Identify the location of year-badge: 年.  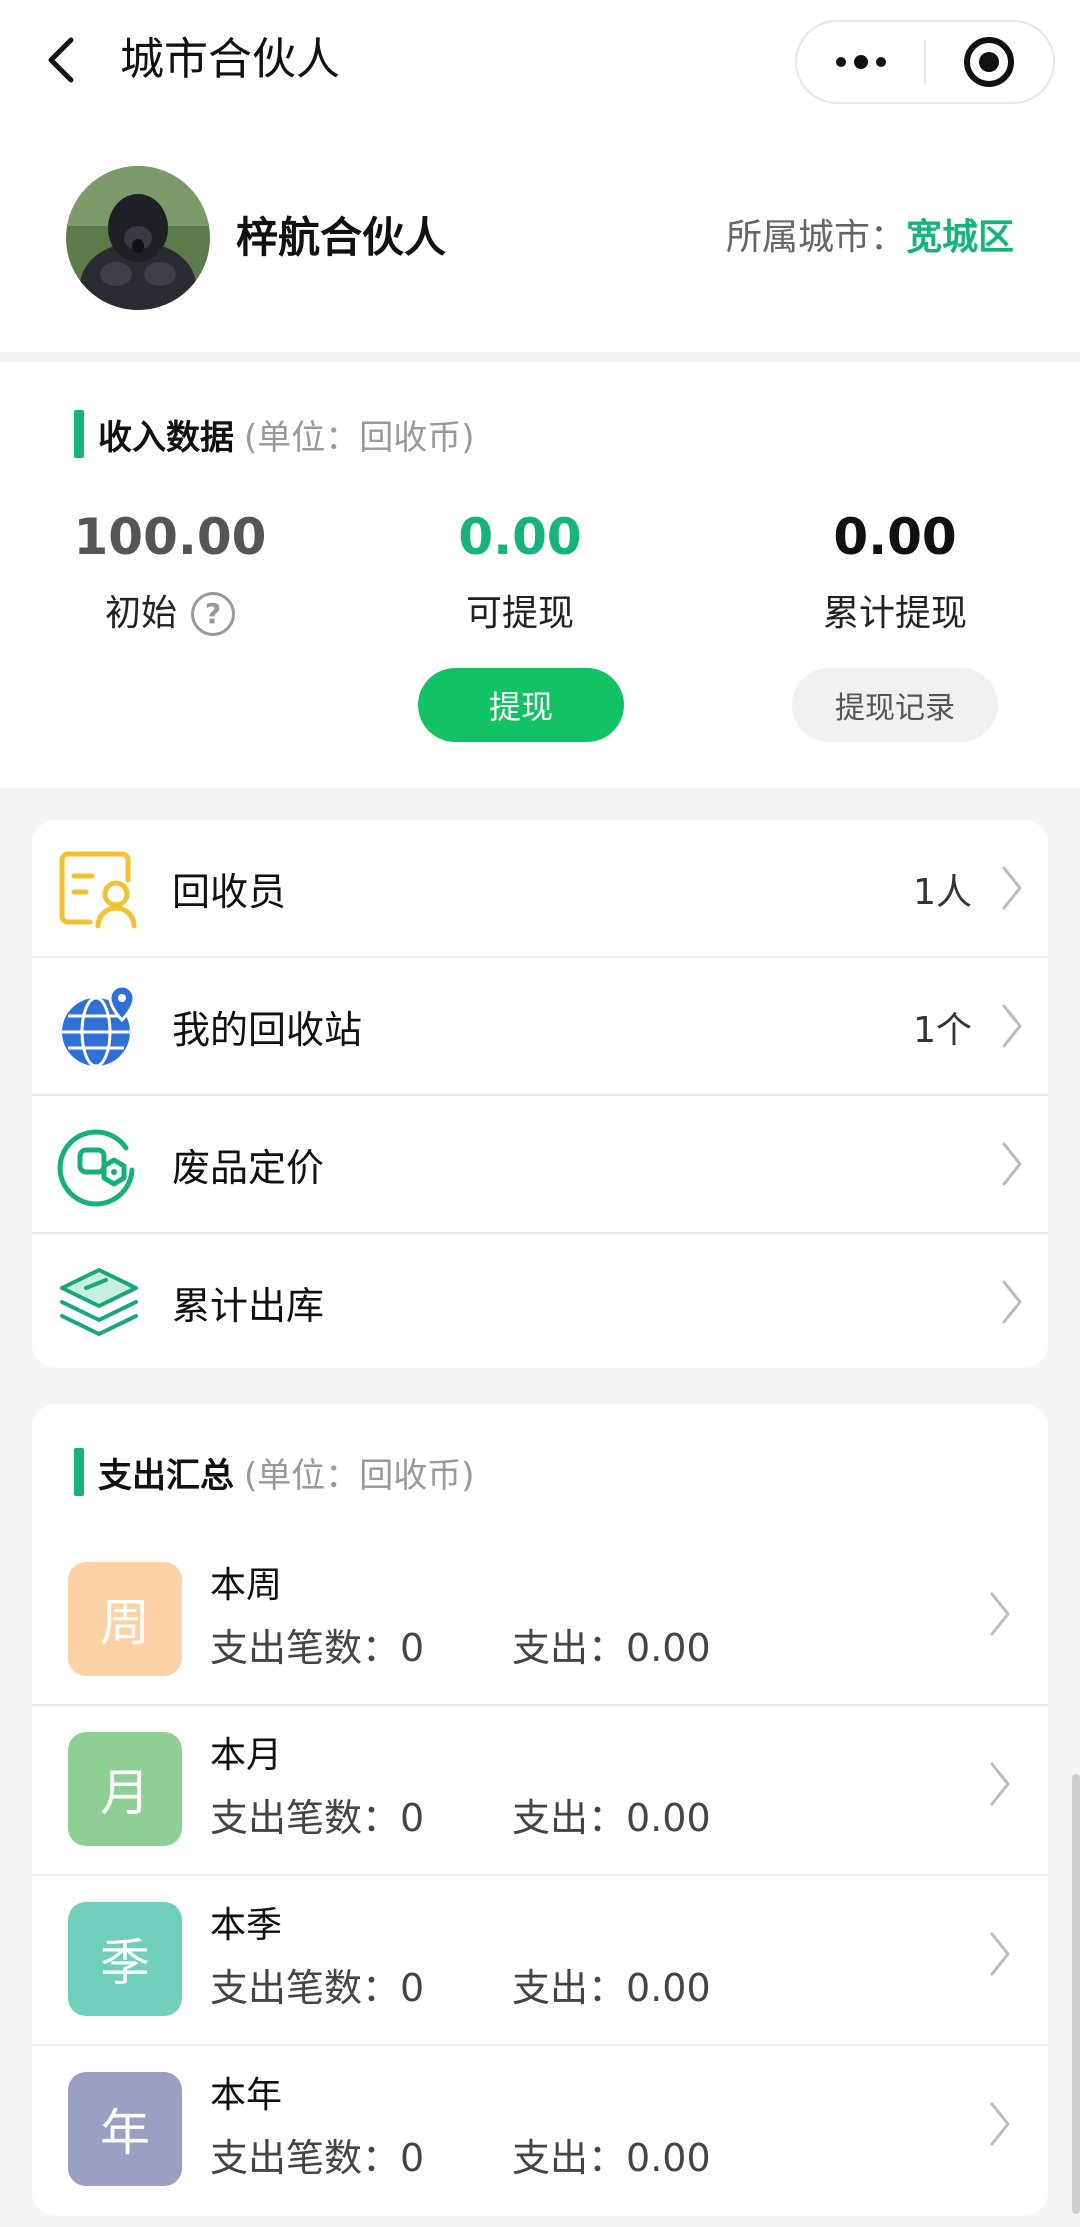
(125, 2129).